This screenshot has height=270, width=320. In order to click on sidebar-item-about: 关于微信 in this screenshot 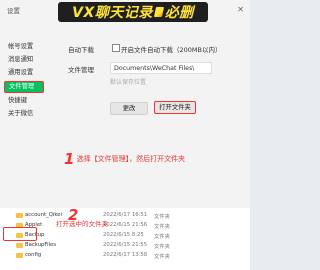, I will do `click(24, 114)`.